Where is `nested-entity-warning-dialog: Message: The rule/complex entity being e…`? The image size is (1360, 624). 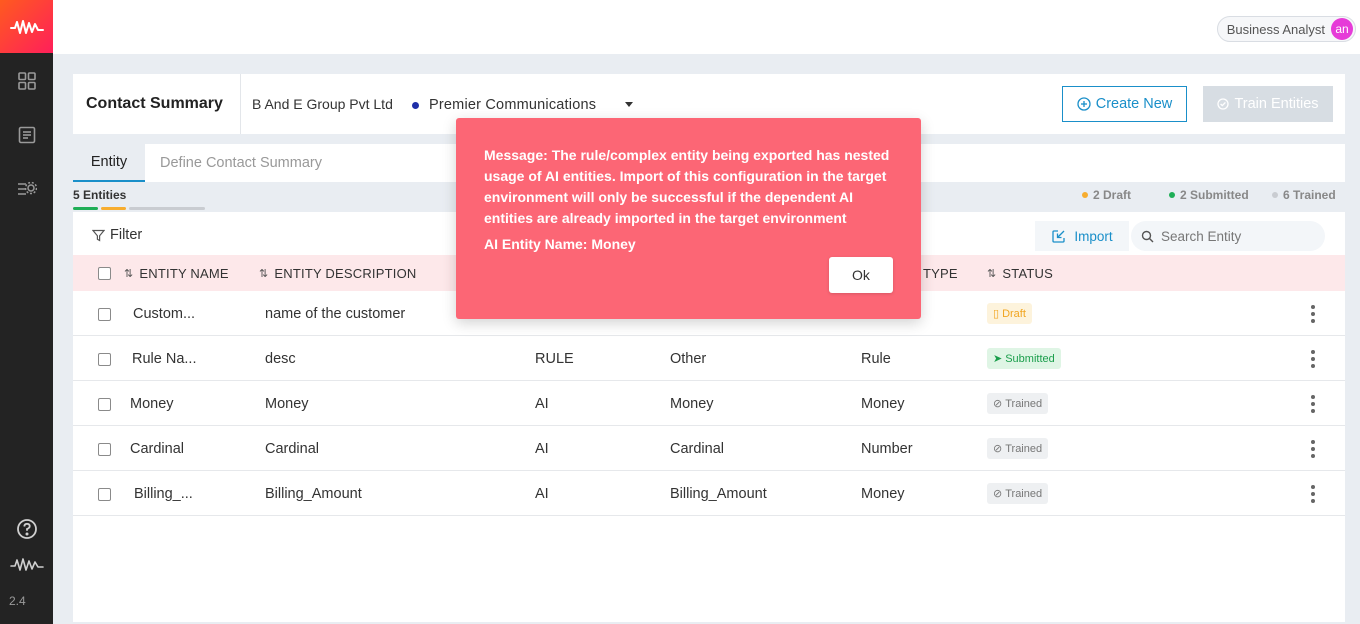 nested-entity-warning-dialog: Message: The rule/complex entity being e… is located at coordinates (688, 218).